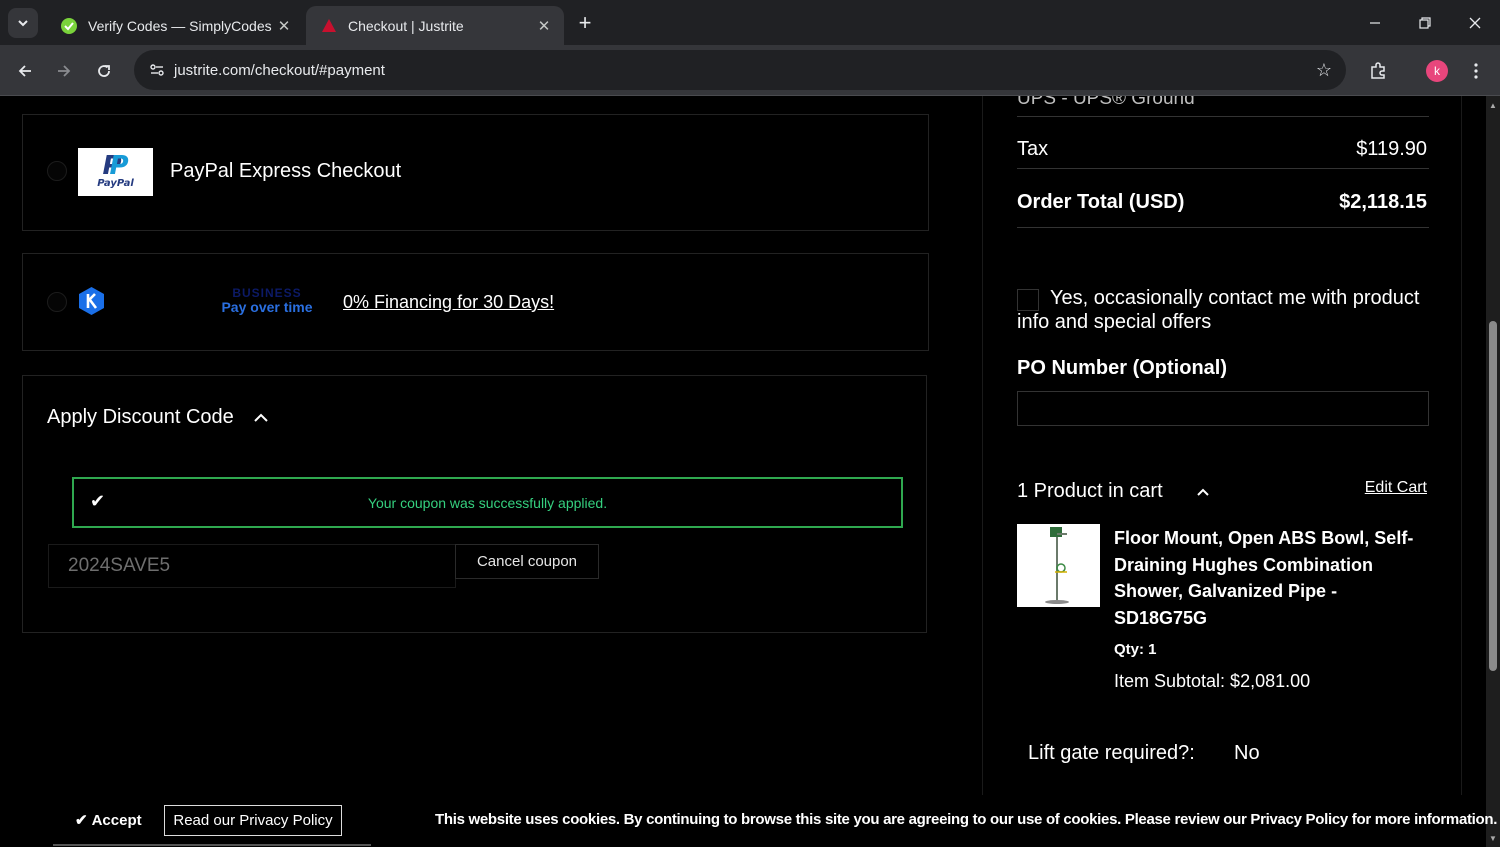 This screenshot has height=847, width=1500. What do you see at coordinates (69, 26) in the screenshot?
I see `simplycodes-favicon-icon` at bounding box center [69, 26].